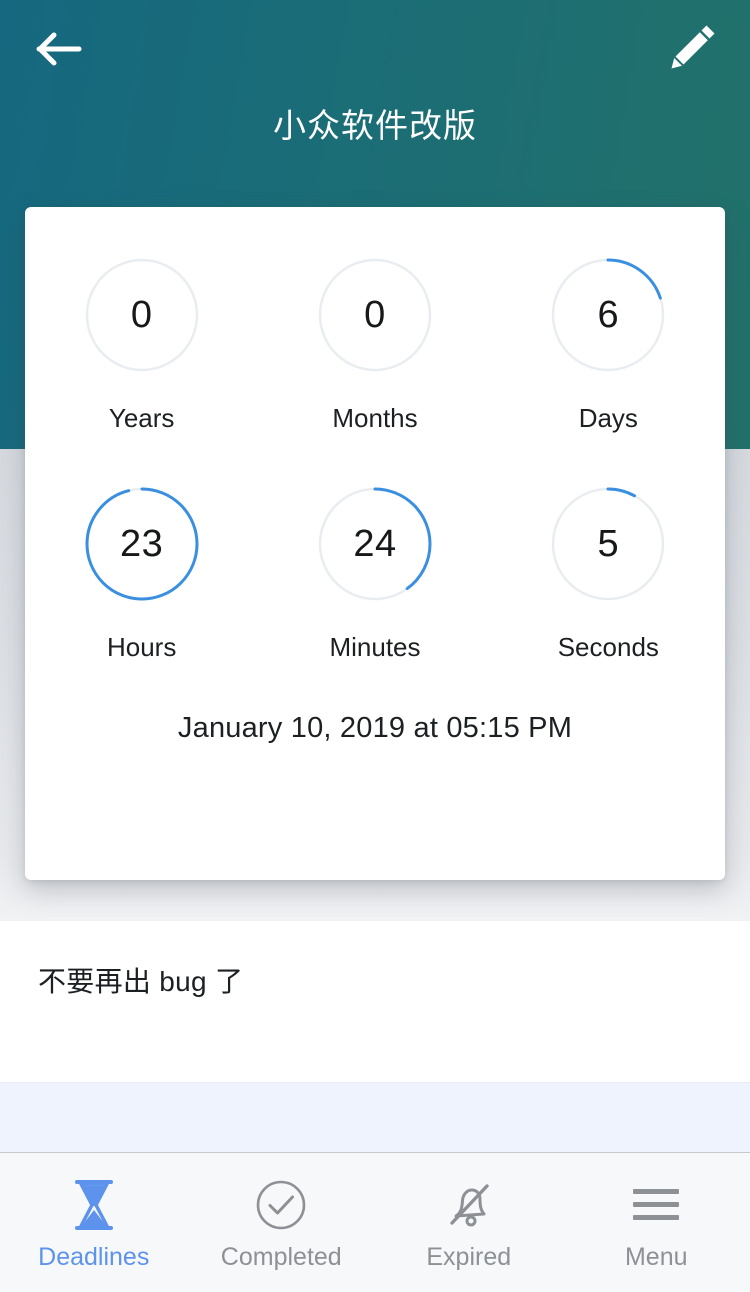 Image resolution: width=750 pixels, height=1292 pixels. I want to click on arrow-left-icon, so click(59, 49).